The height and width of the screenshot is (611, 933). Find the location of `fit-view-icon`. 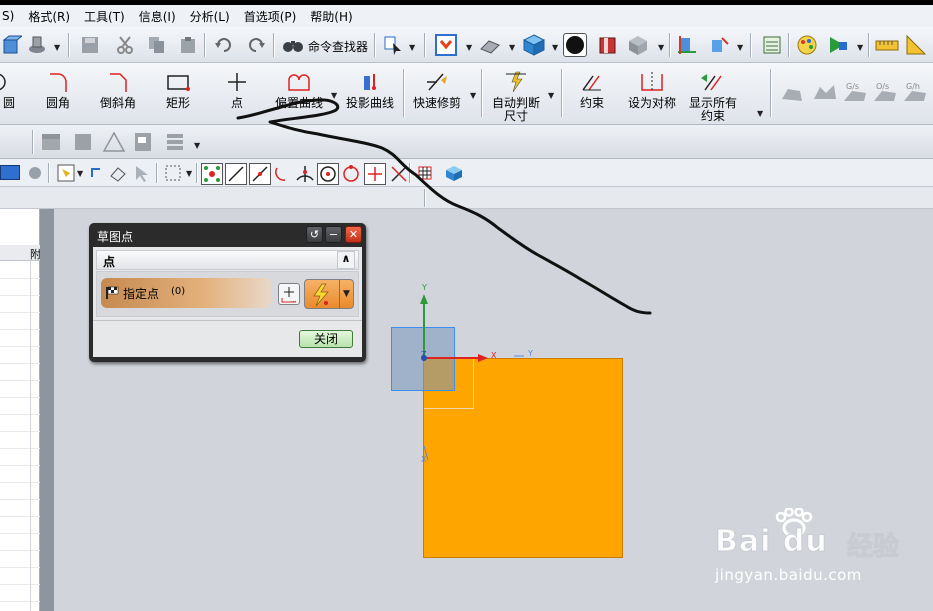

fit-view-icon is located at coordinates (446, 45).